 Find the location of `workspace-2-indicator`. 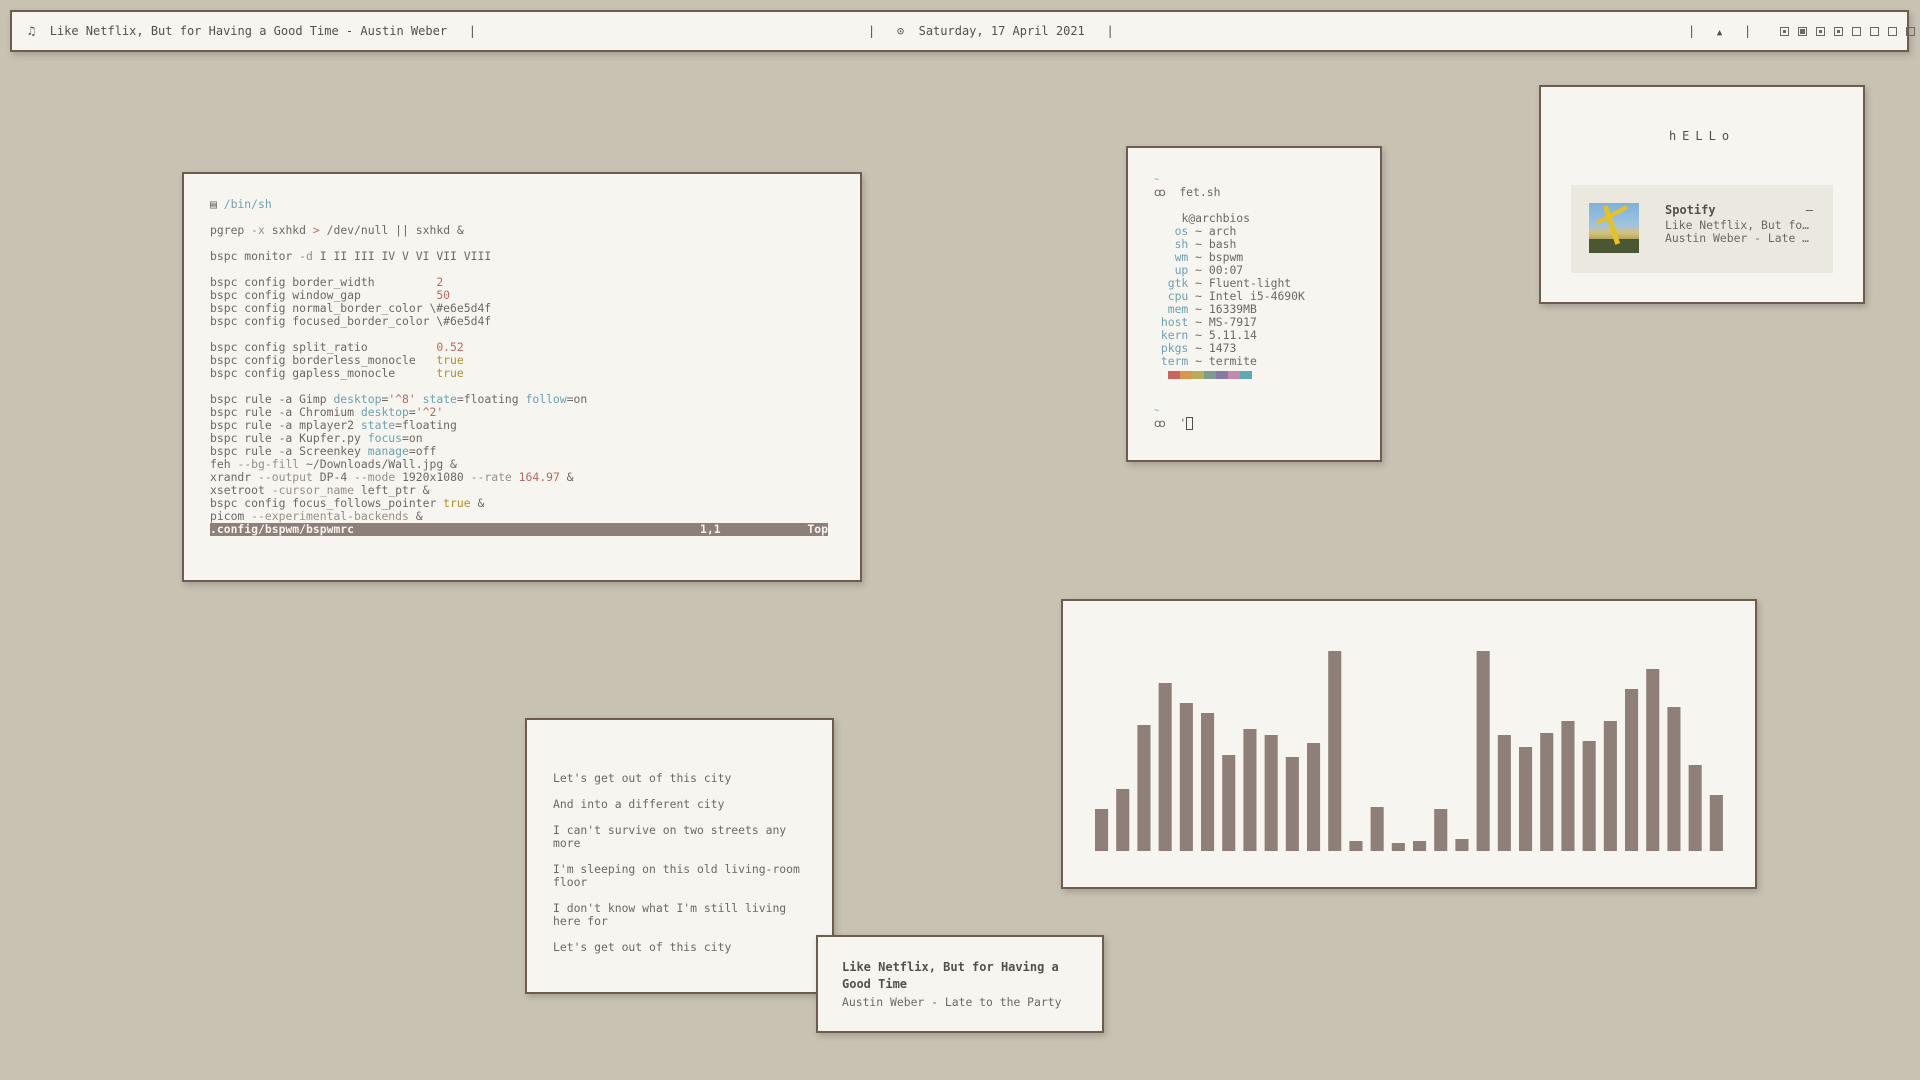

workspace-2-indicator is located at coordinates (1802, 31).